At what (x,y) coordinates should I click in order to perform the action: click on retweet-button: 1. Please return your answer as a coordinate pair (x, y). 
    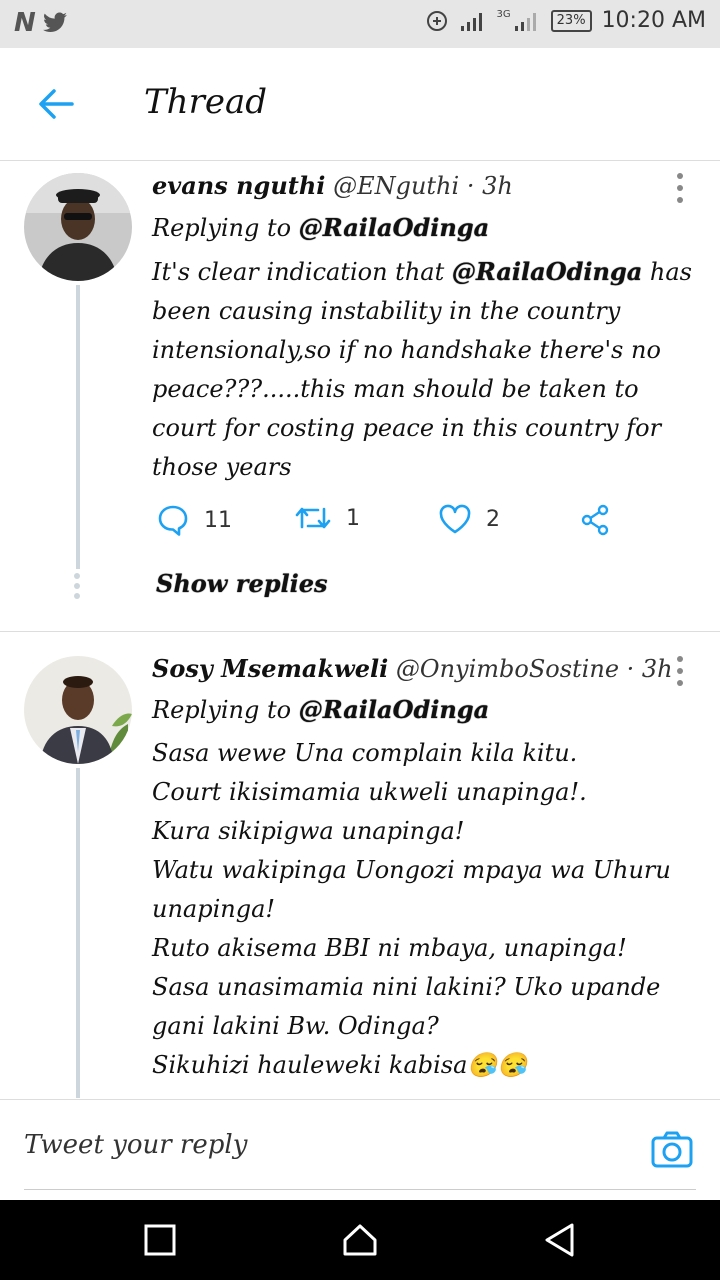
    Looking at the image, I should click on (327, 518).